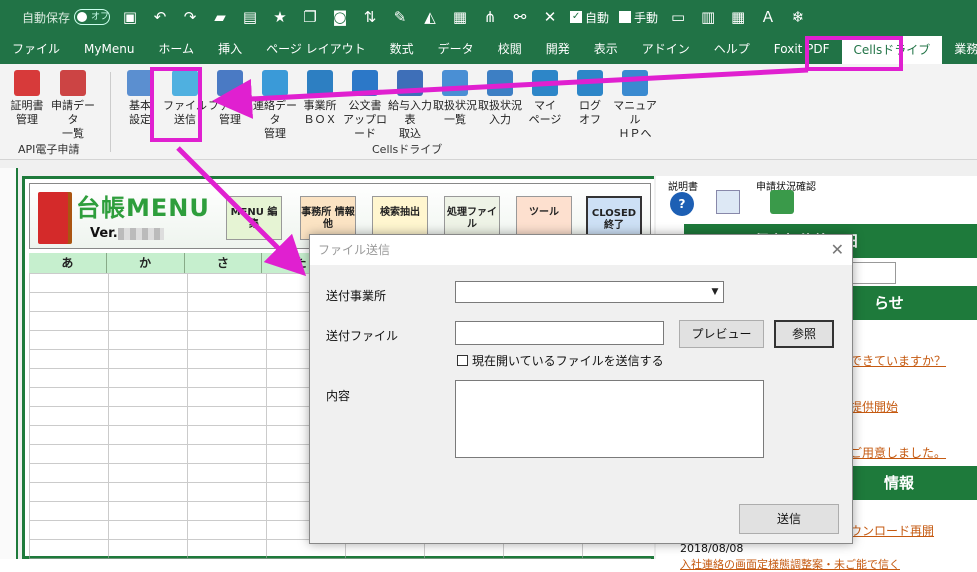 This screenshot has width=977, height=572. What do you see at coordinates (190, 17) in the screenshot?
I see `redo-icon: ↷` at bounding box center [190, 17].